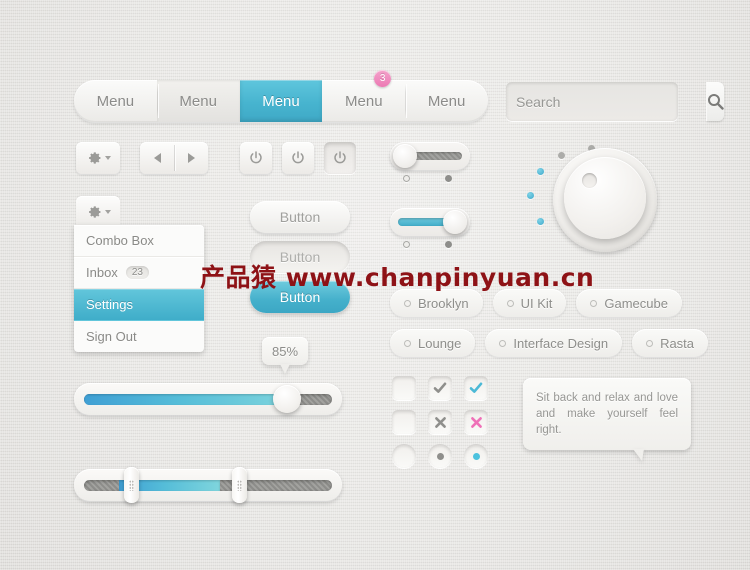 This screenshot has height=570, width=750. Describe the element at coordinates (606, 101) in the screenshot. I see `search-input` at that location.